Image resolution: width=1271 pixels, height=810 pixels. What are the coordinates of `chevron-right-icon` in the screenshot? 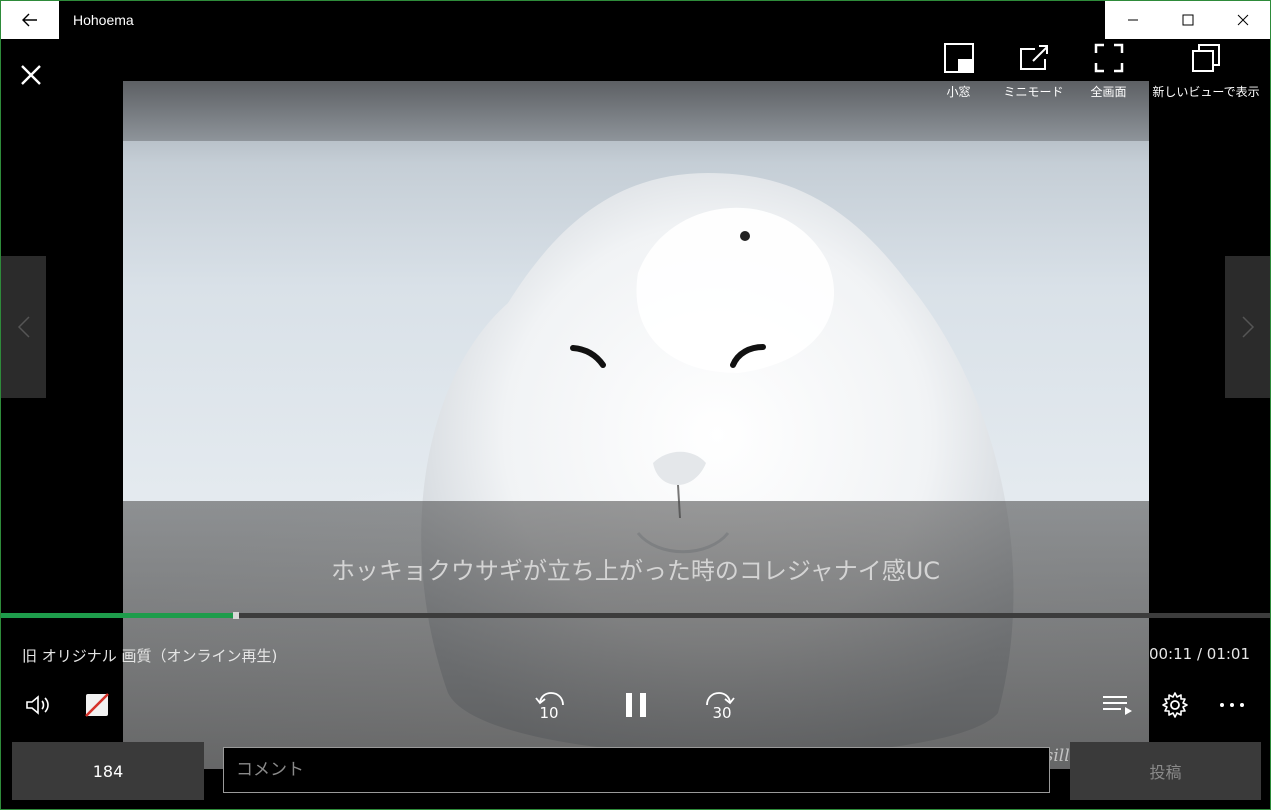 It's located at (1247, 327).